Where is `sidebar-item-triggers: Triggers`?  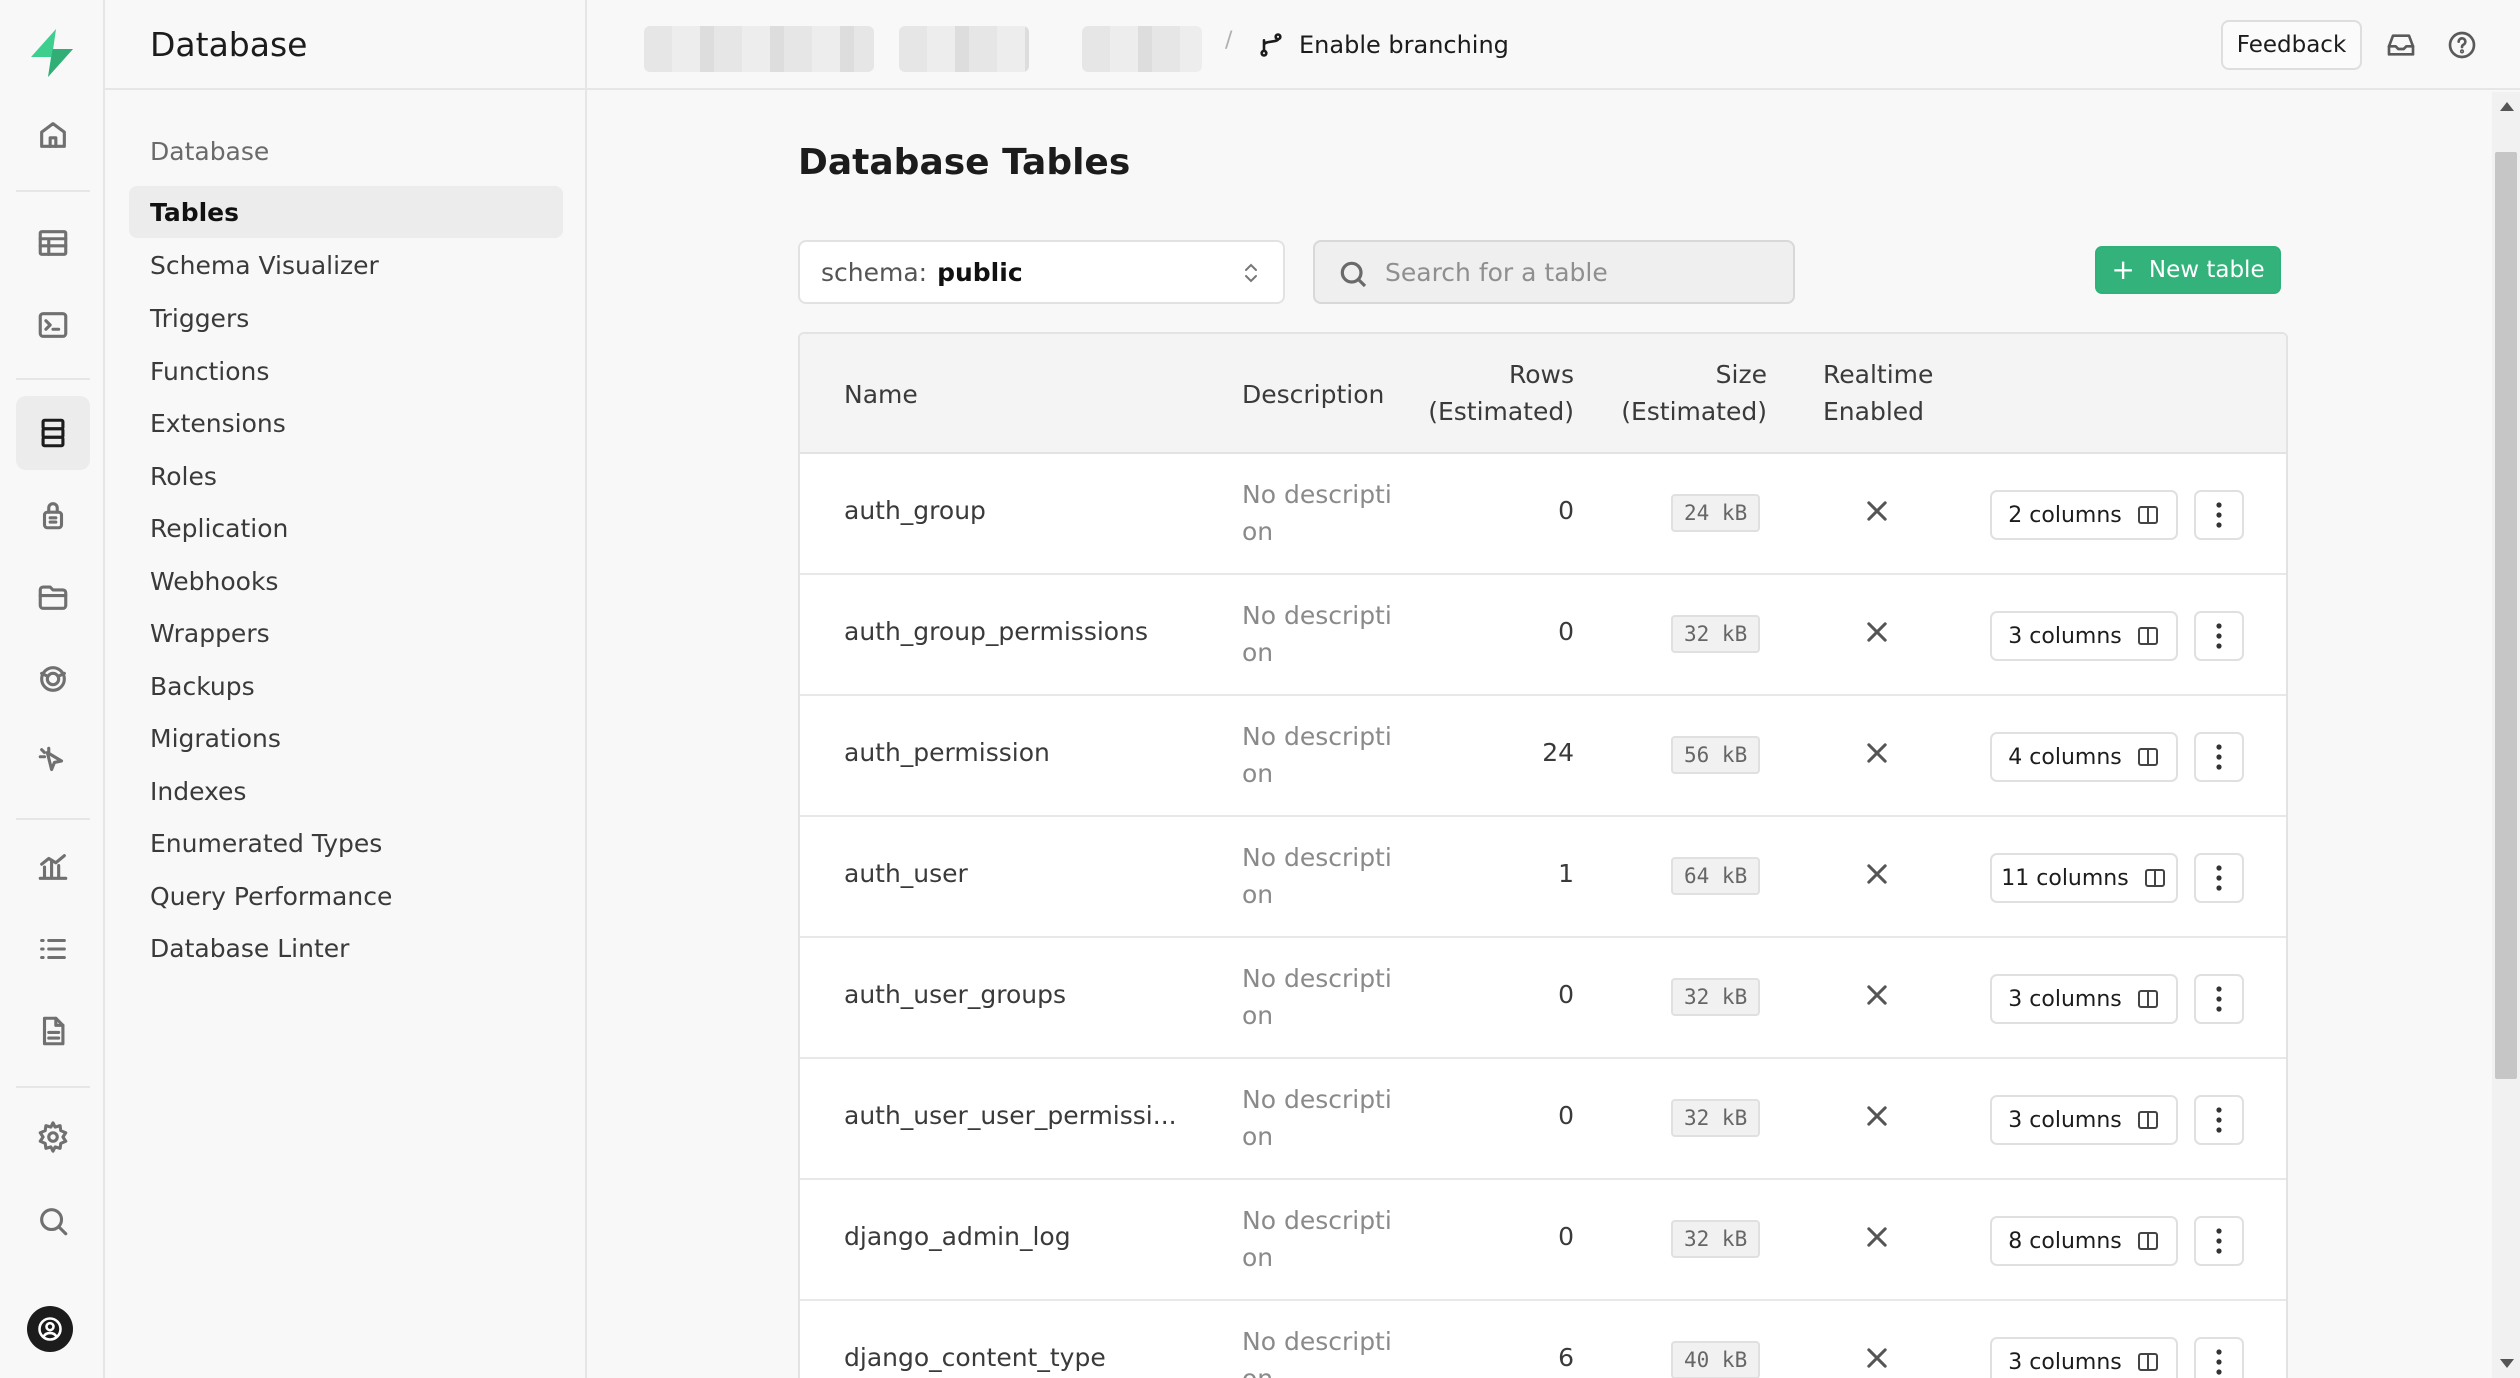
sidebar-item-triggers: Triggers is located at coordinates (346, 318).